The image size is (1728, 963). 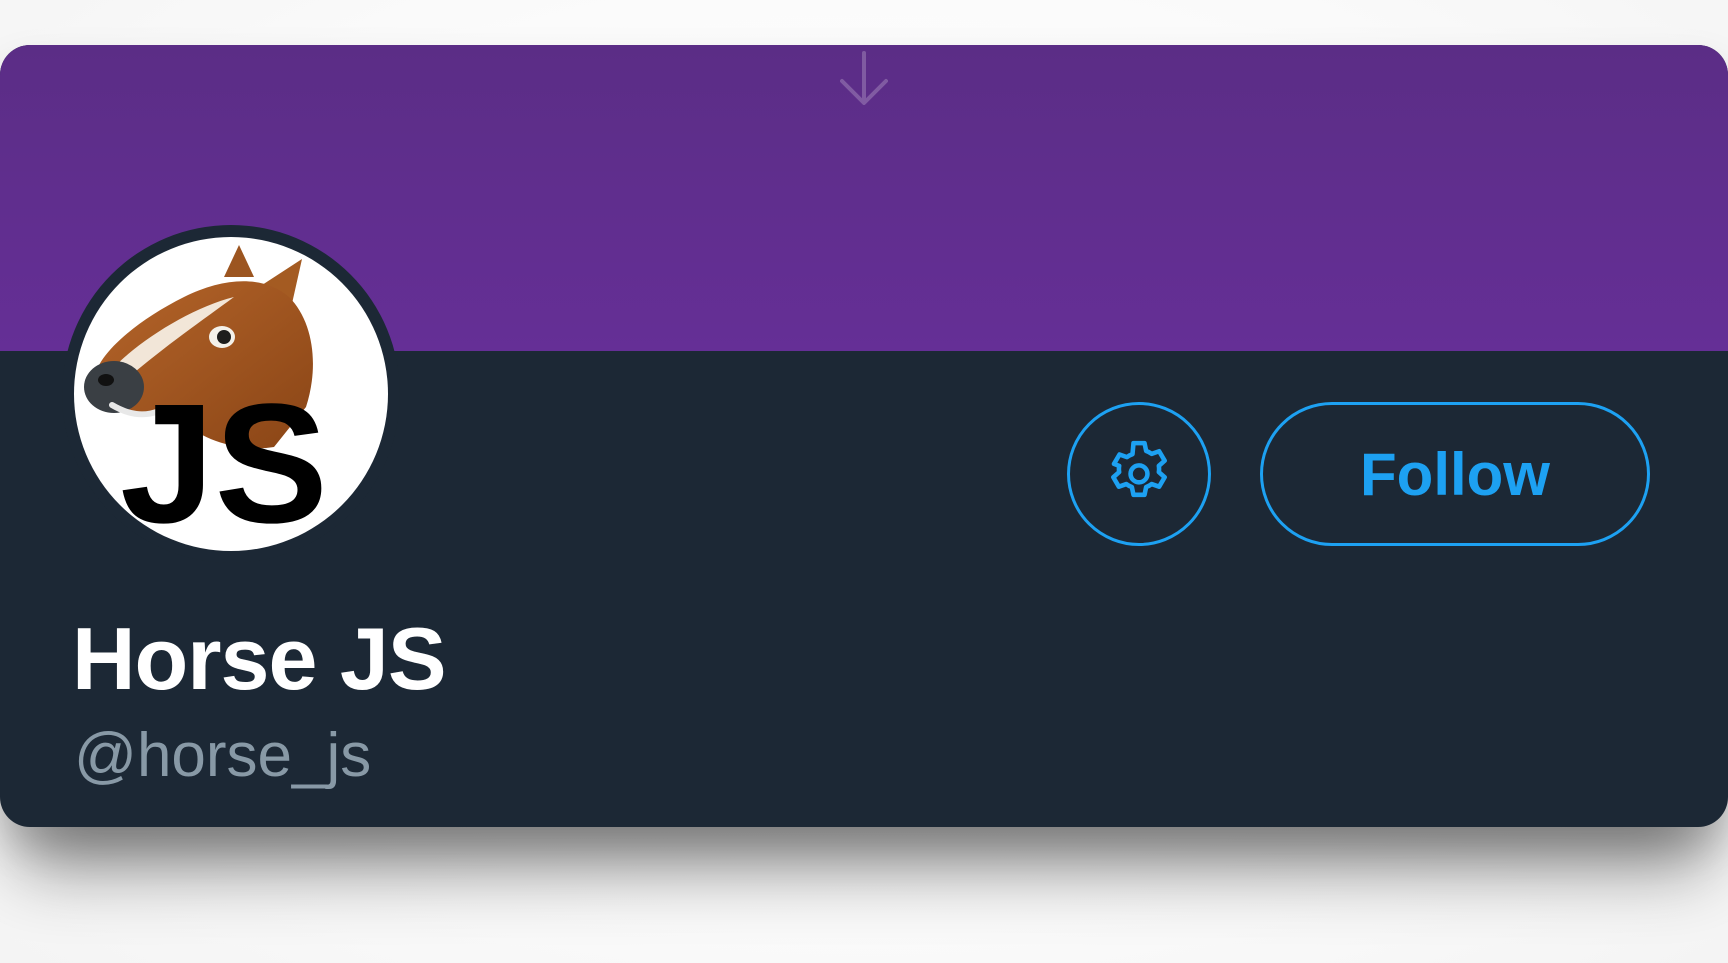 What do you see at coordinates (224, 460) in the screenshot?
I see `avatar-js-logo: JS` at bounding box center [224, 460].